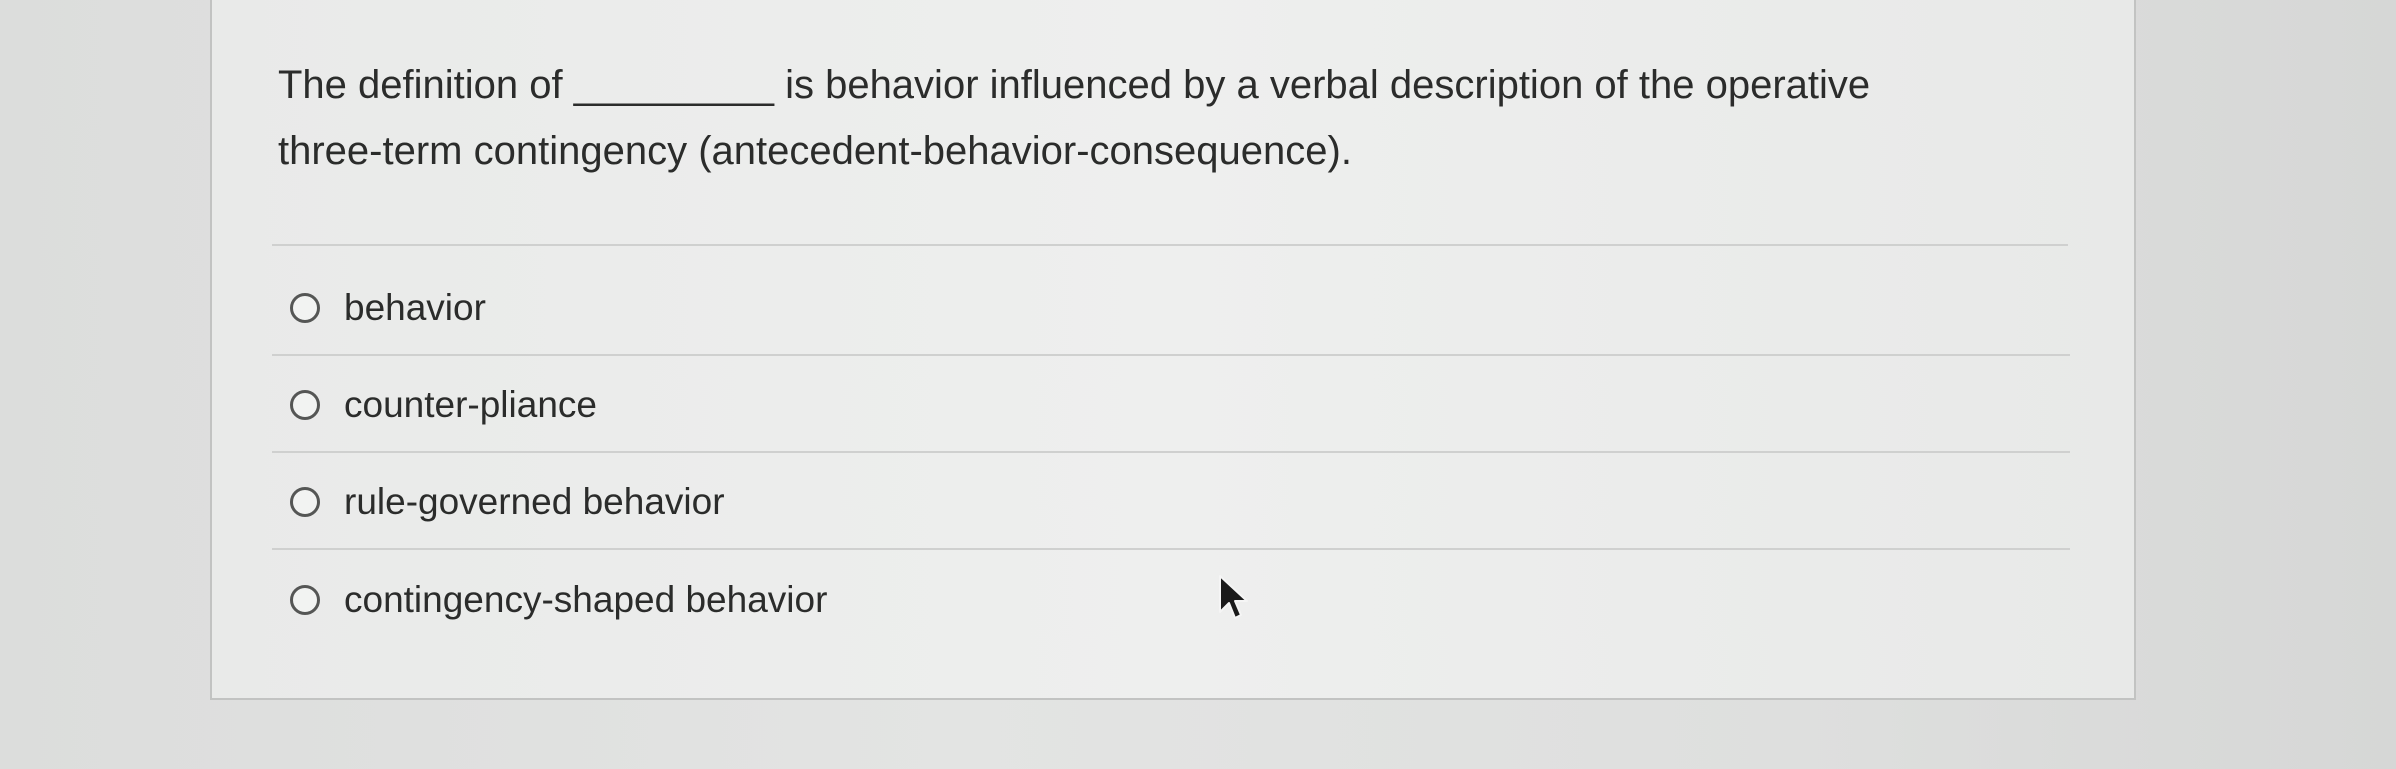  Describe the element at coordinates (1171, 600) in the screenshot. I see `answer-option-contingency-shaped-behavior: contingency-shaped behavior` at that location.